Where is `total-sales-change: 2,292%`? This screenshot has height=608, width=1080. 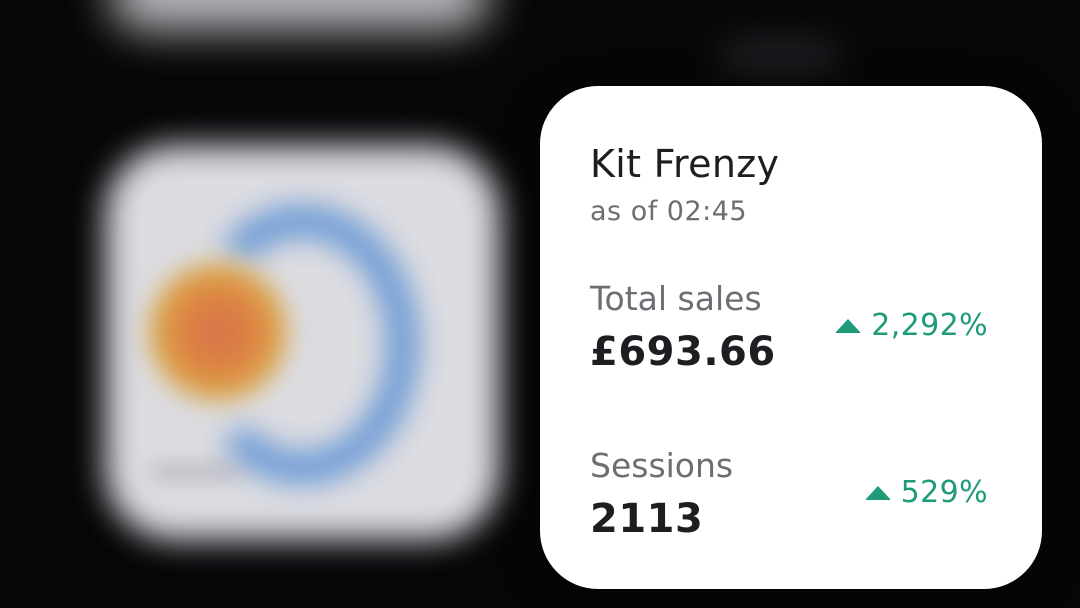
total-sales-change: 2,292% is located at coordinates (911, 325).